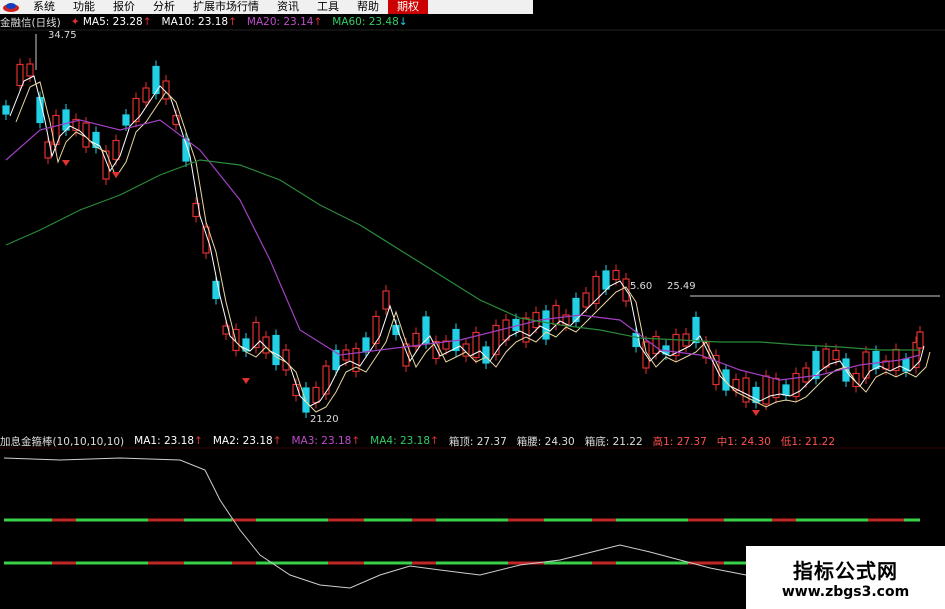  Describe the element at coordinates (808, 441) in the screenshot. I see `indicator-low1: 低1: 21.22` at that location.